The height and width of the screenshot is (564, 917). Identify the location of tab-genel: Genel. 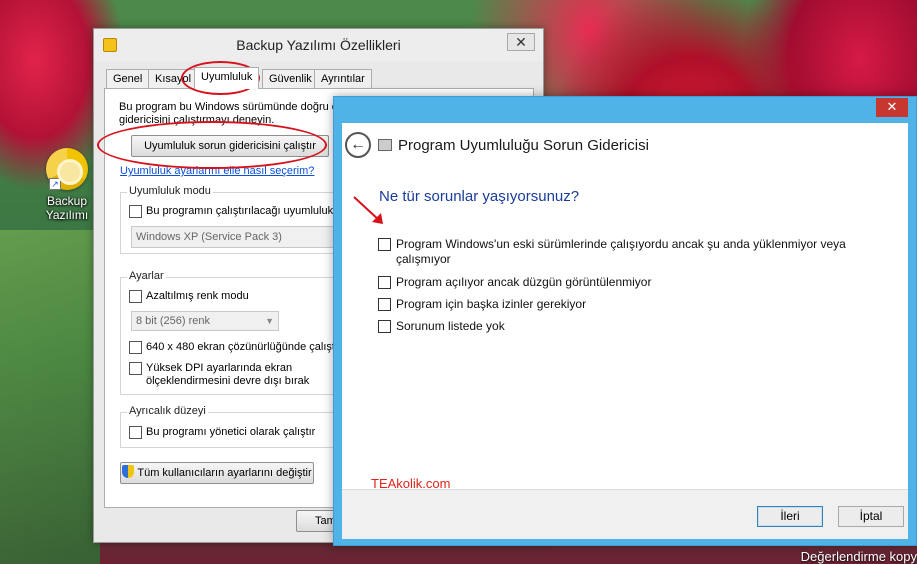
(128, 79).